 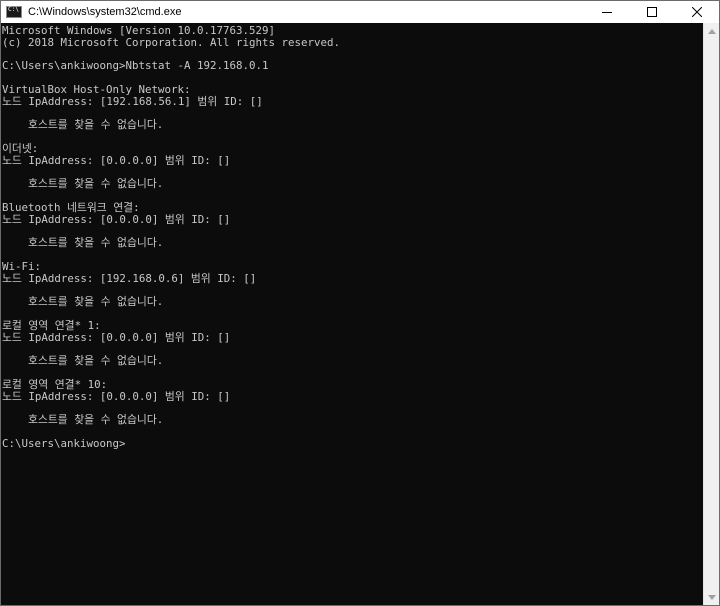 What do you see at coordinates (55, 384) in the screenshot?
I see `console-line: 로컬 영역 연결* 10:` at bounding box center [55, 384].